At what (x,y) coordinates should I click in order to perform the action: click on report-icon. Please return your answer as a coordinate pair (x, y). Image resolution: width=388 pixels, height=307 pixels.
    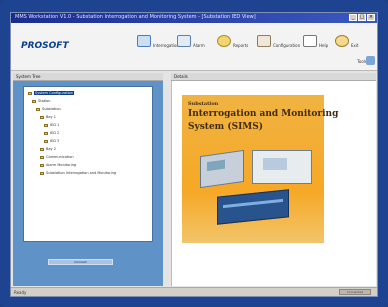
    Looking at the image, I should click on (224, 41).